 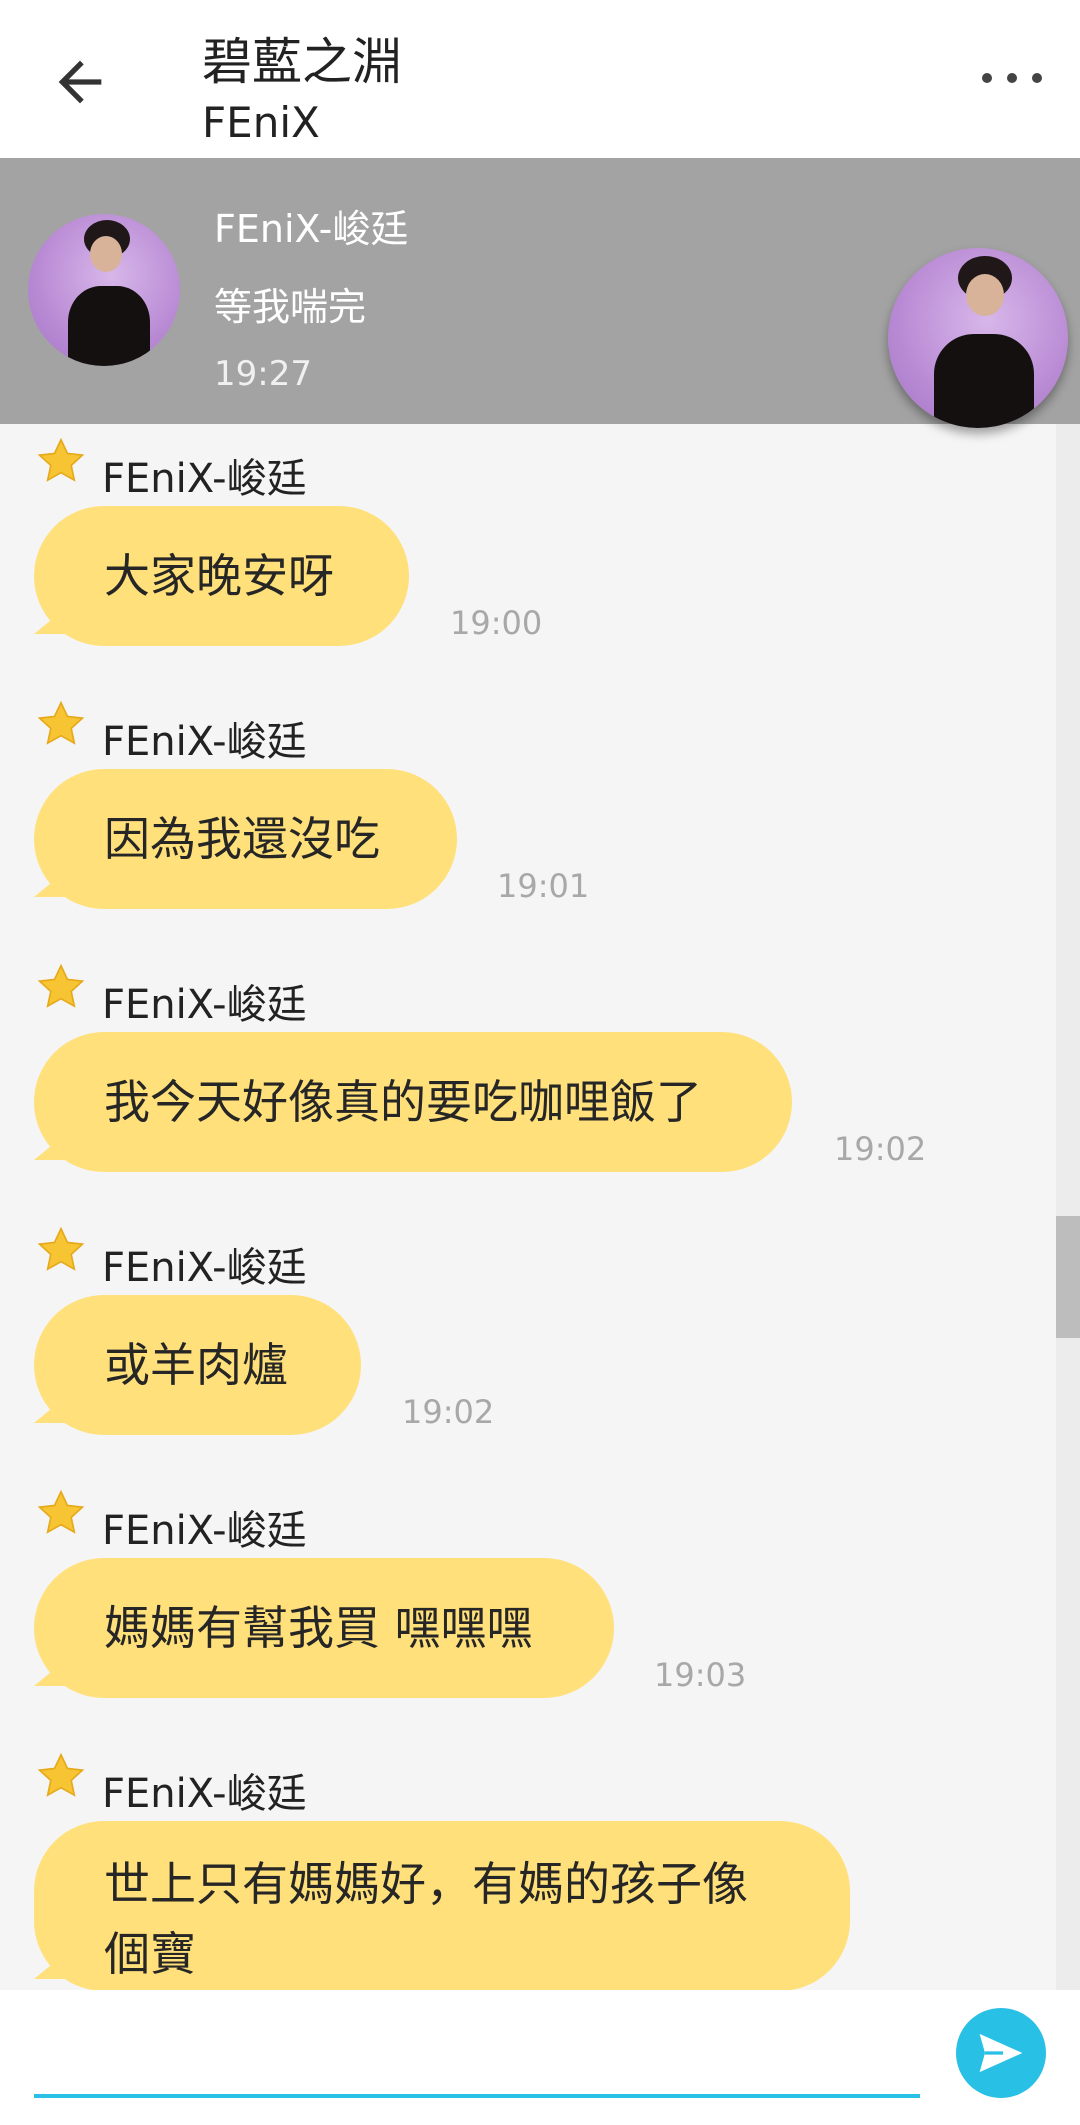 I want to click on message-bubble: 或羊肉爐, so click(x=197, y=1365).